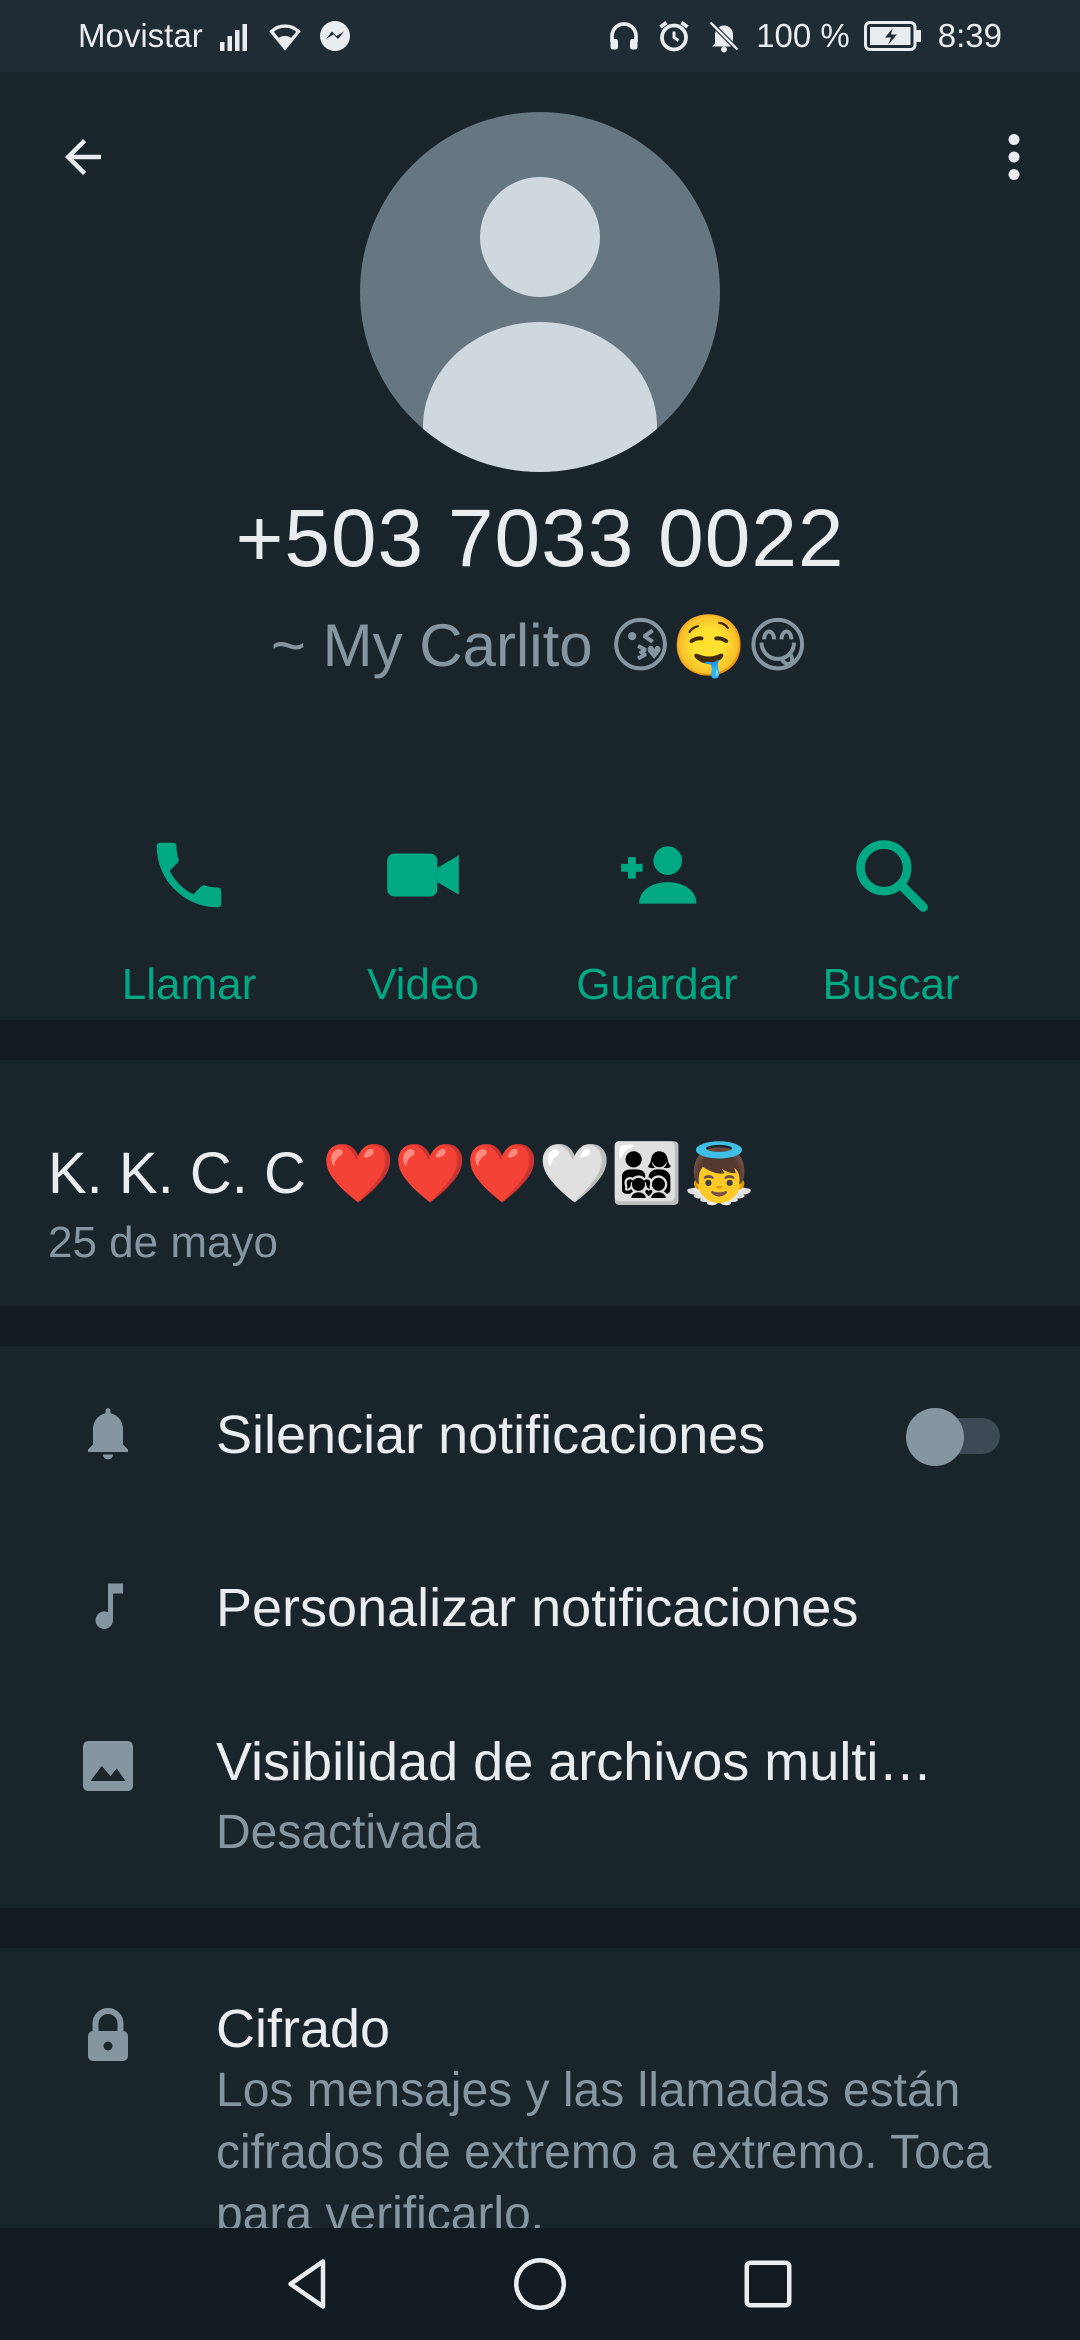  I want to click on custom-label: Personalizar notificaciones, so click(537, 1608).